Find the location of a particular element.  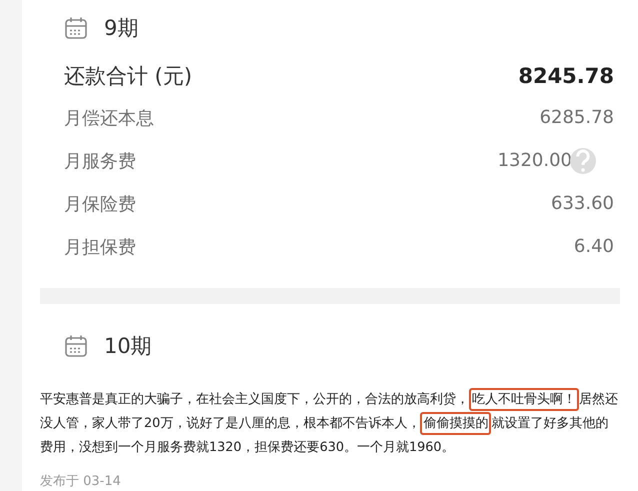

fee-label: 月担保费 is located at coordinates (100, 247).